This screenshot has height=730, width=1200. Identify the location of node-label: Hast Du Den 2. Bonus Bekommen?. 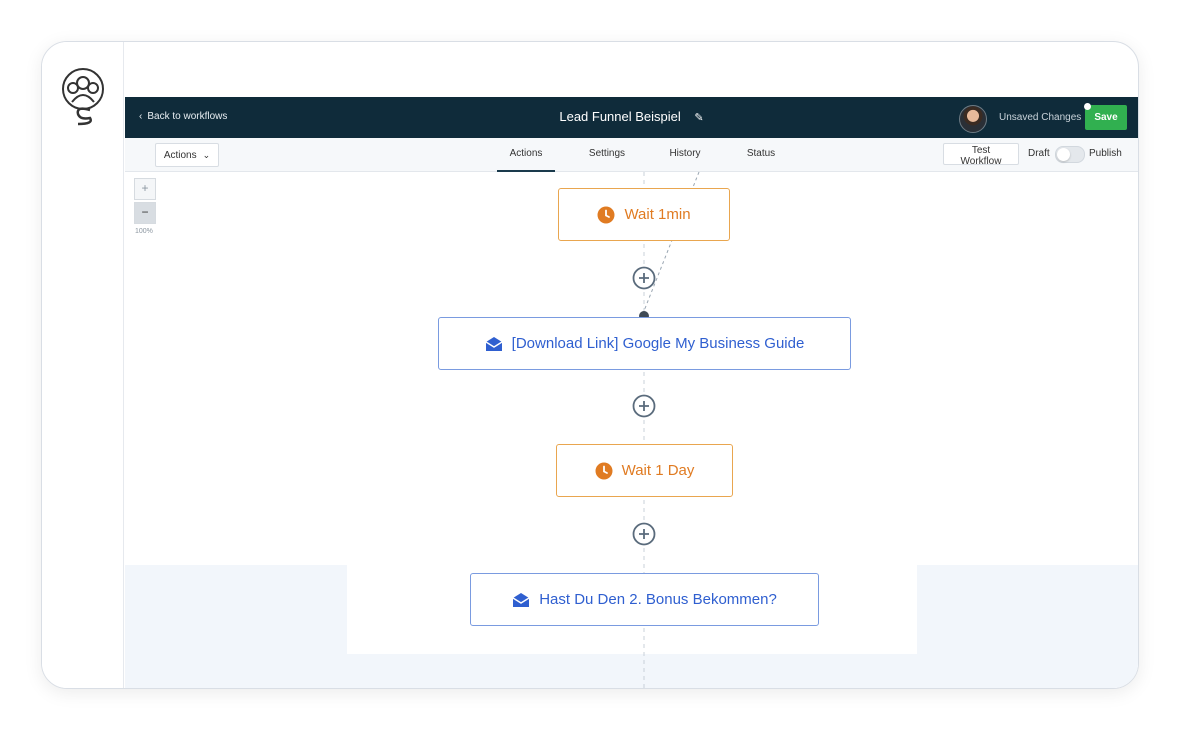
(658, 599).